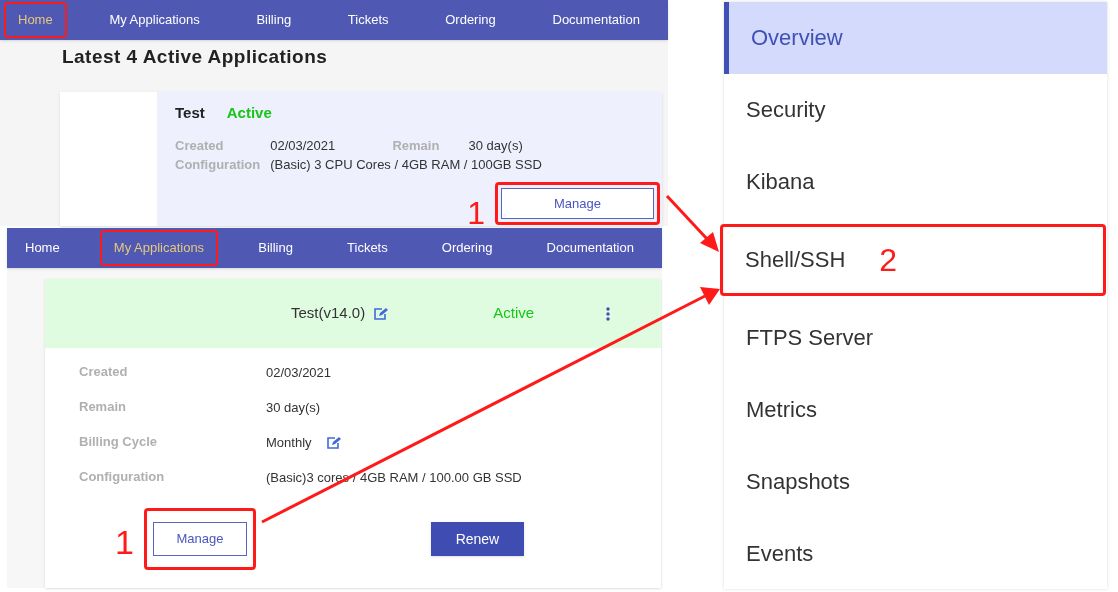 The image size is (1118, 592). What do you see at coordinates (915, 481) in the screenshot?
I see `menu-item: Snapshots` at bounding box center [915, 481].